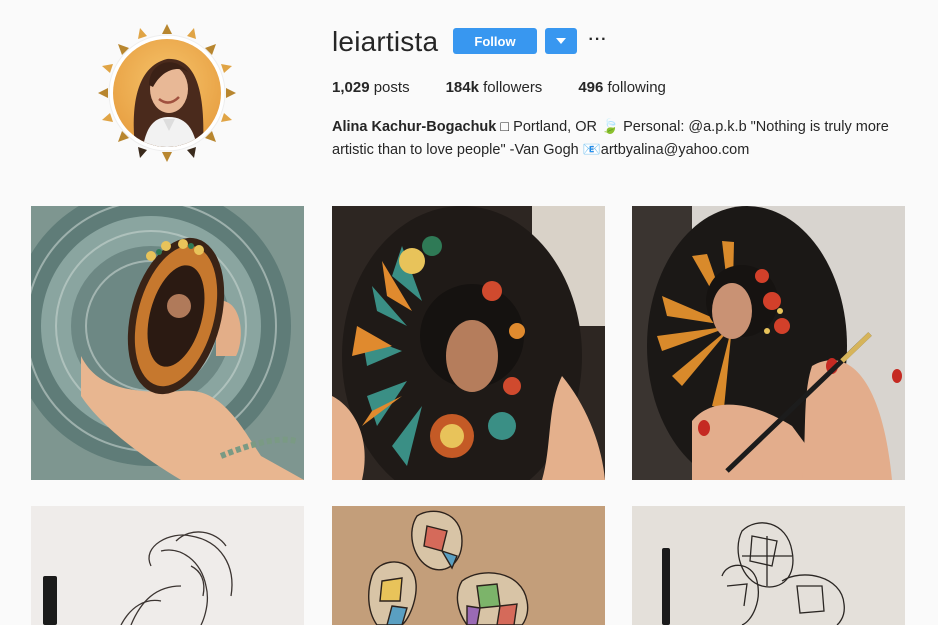  What do you see at coordinates (591, 87) in the screenshot?
I see `following-count: 496` at bounding box center [591, 87].